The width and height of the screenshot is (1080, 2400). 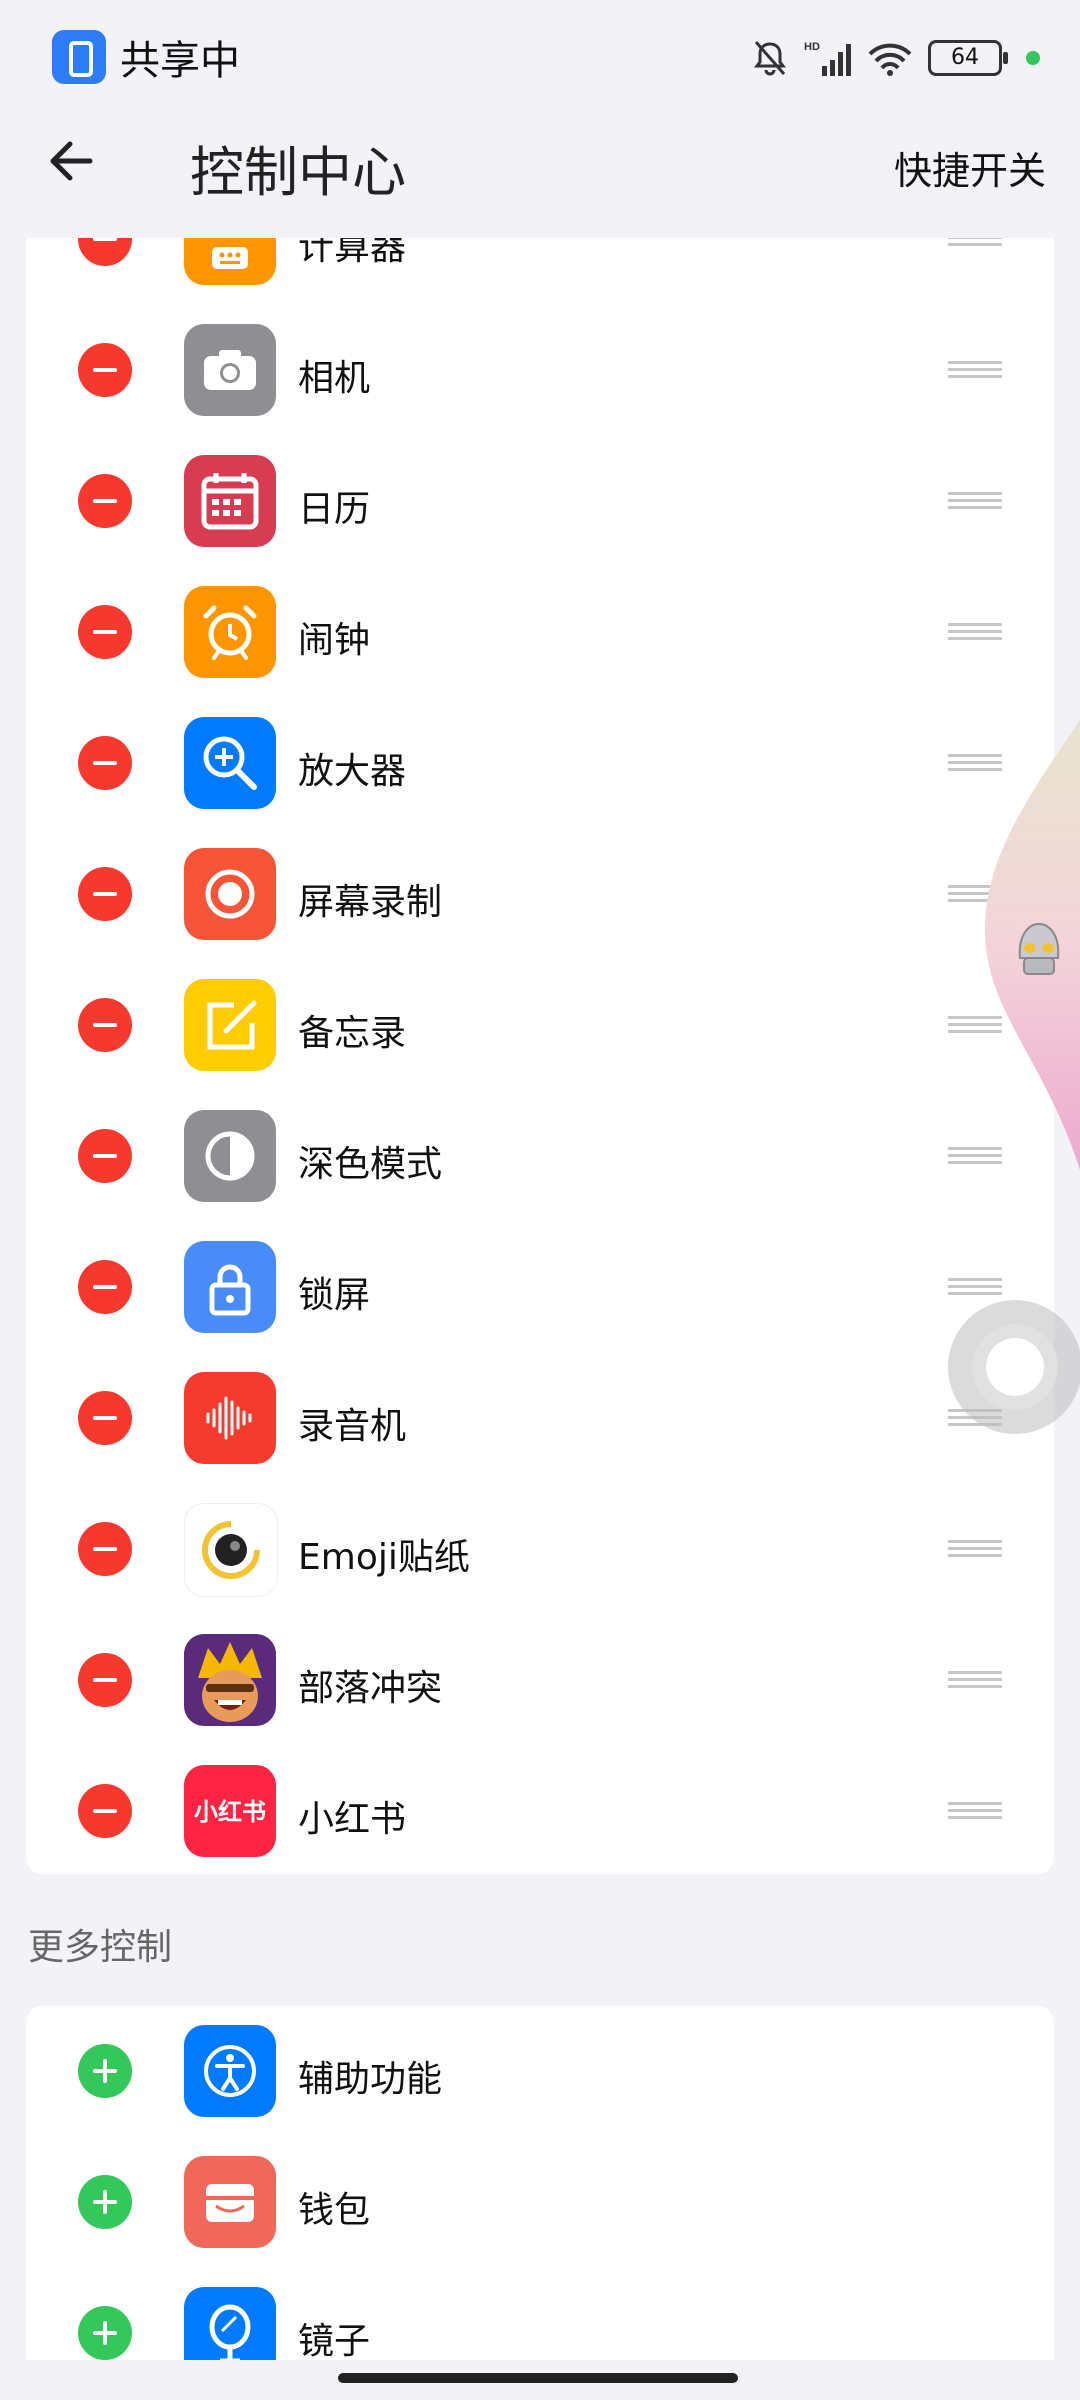 I want to click on dark-mode-icon, so click(x=230, y=1156).